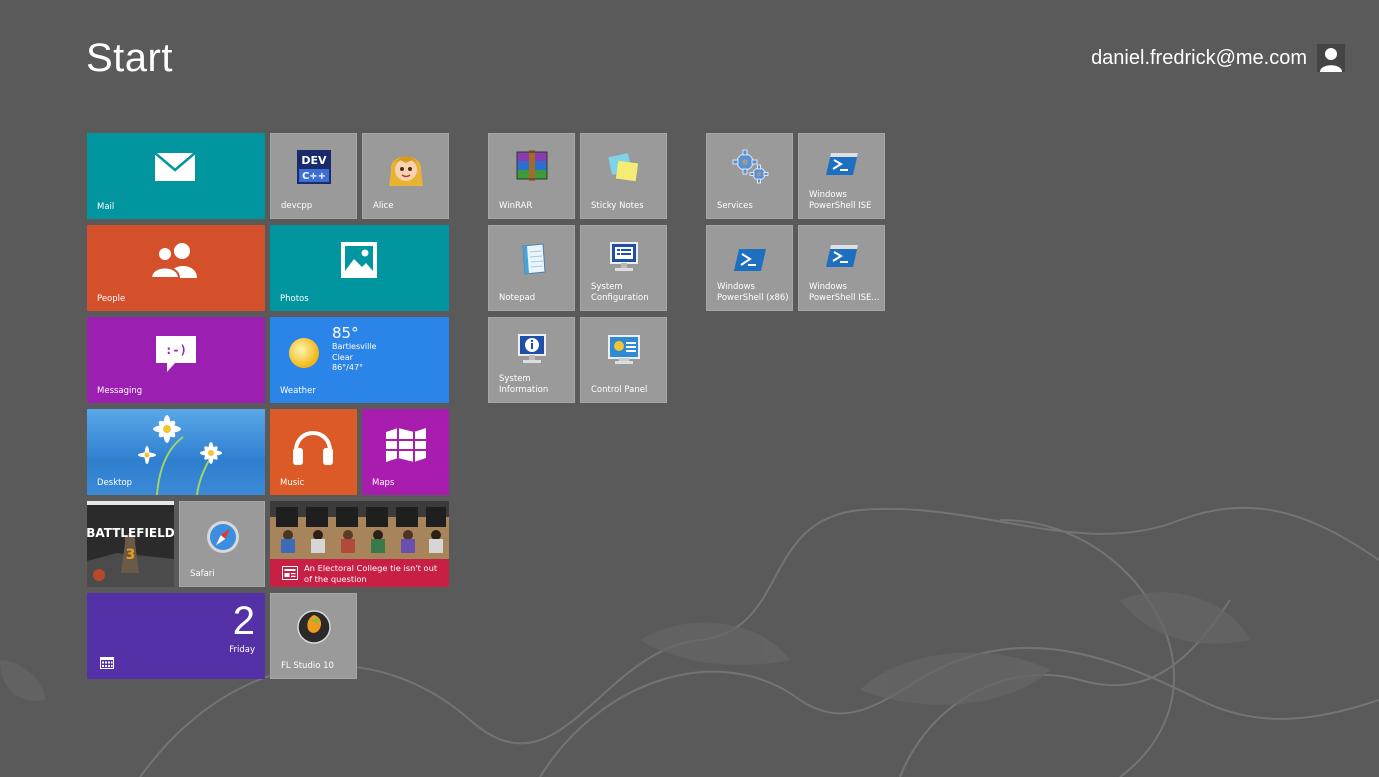 This screenshot has width=1379, height=777. I want to click on tile-devcpp: DEV C++ devcpp, so click(313, 176).